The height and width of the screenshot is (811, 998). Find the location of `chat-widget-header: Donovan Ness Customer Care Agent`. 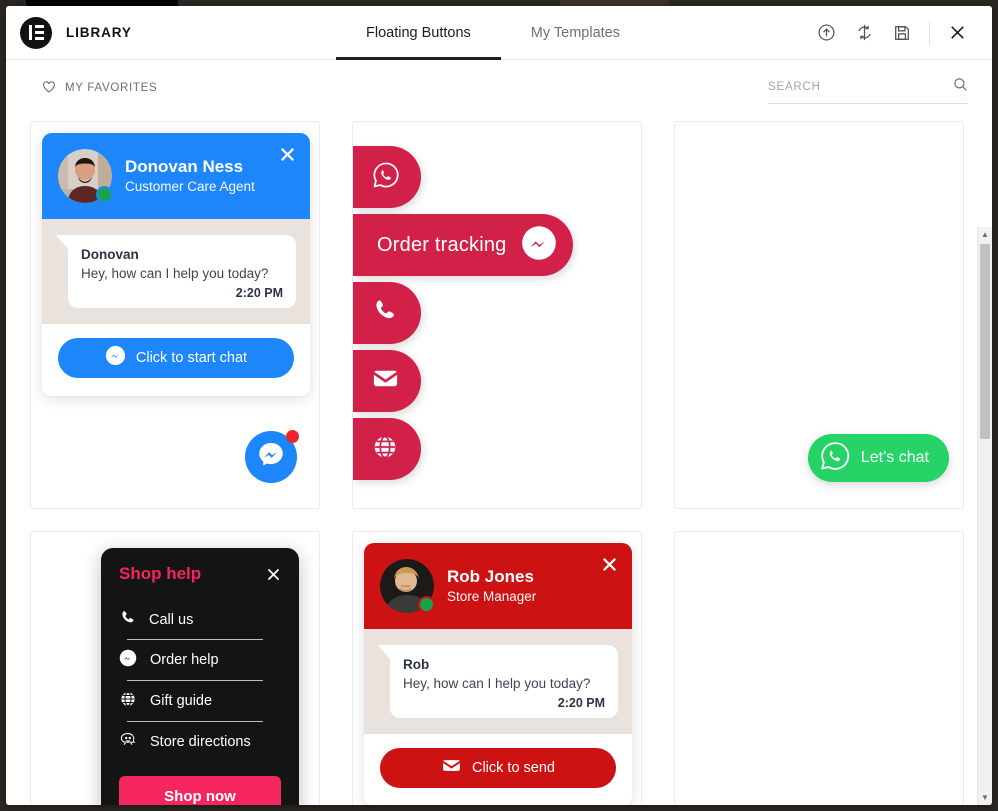

chat-widget-header: Donovan Ness Customer Care Agent is located at coordinates (176, 176).